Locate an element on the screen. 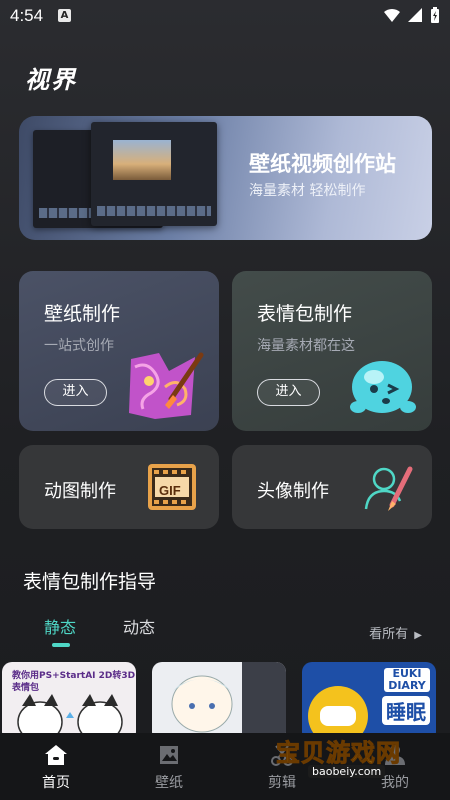  home-icon is located at coordinates (56, 755).